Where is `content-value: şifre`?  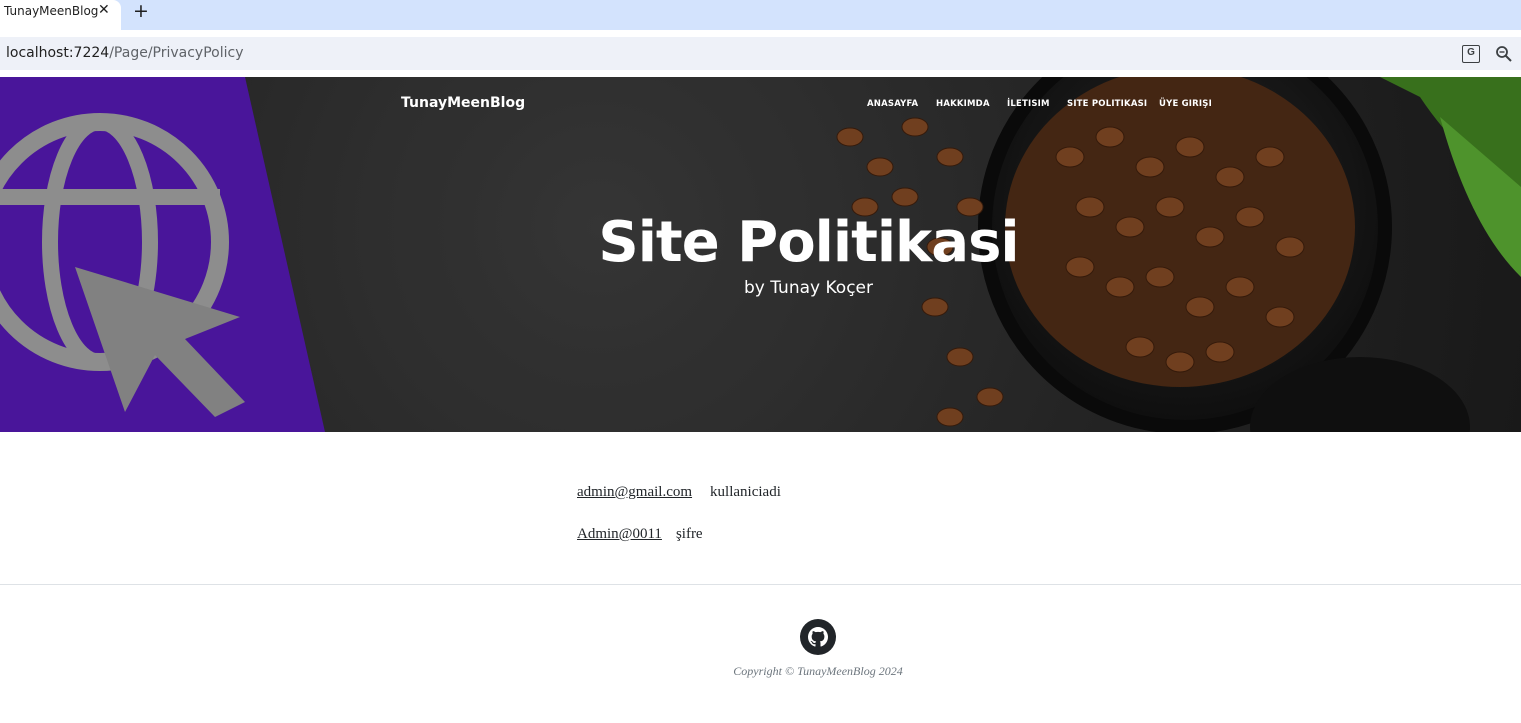
content-value: şifre is located at coordinates (689, 534).